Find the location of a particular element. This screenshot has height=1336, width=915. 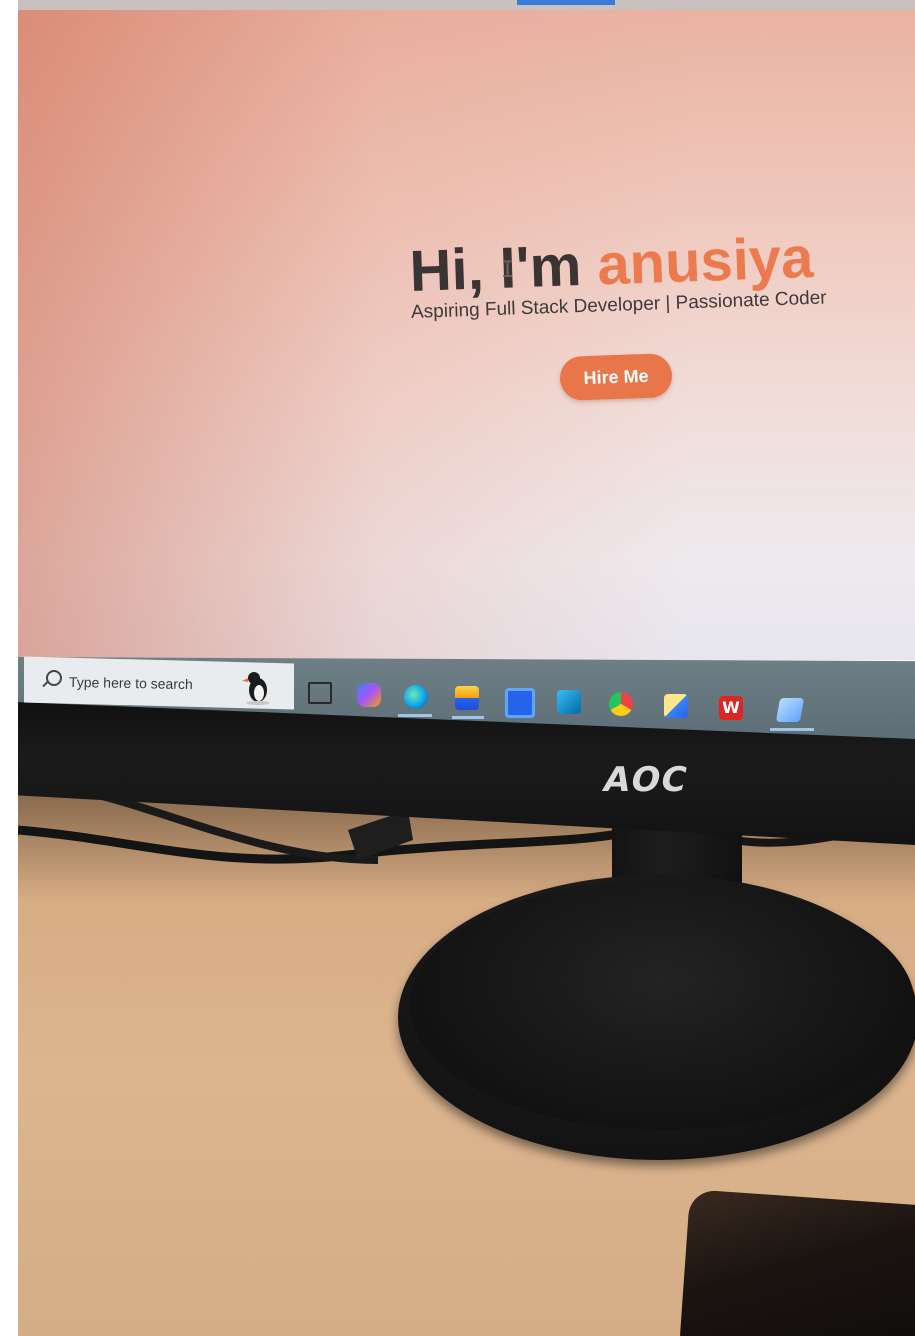

hero-name: anusiya is located at coordinates (705, 261).